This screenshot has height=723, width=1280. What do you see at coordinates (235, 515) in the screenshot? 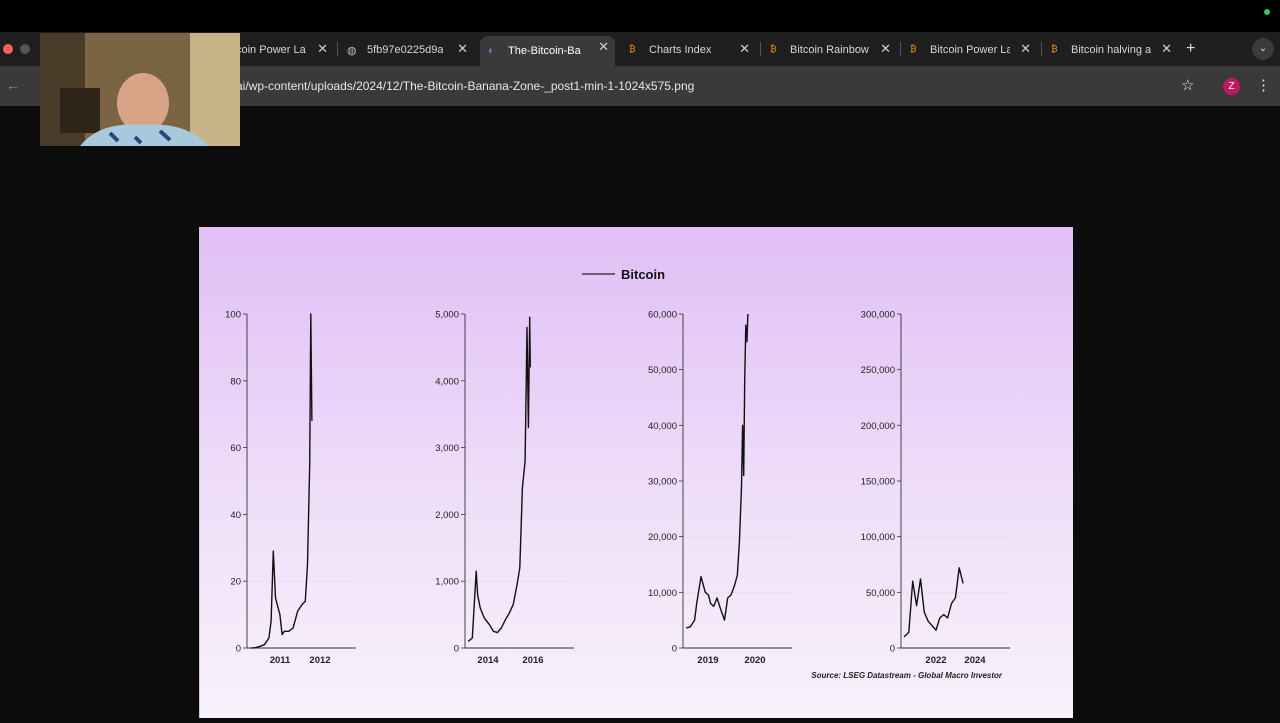
I see `y-tick-label: 40` at bounding box center [235, 515].